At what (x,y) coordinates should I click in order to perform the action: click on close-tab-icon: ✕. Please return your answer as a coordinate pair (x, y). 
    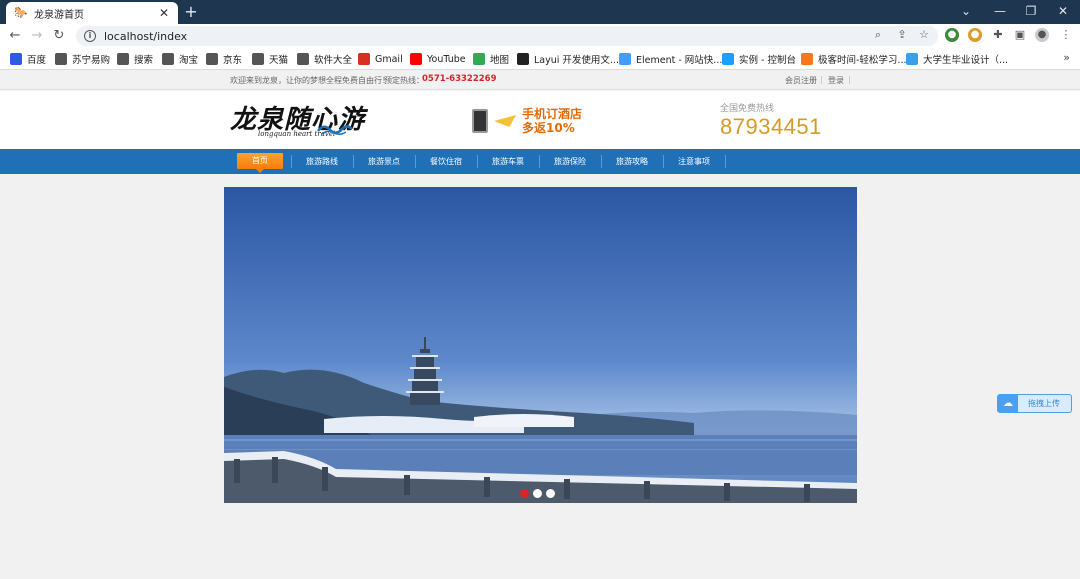
    Looking at the image, I should click on (164, 13).